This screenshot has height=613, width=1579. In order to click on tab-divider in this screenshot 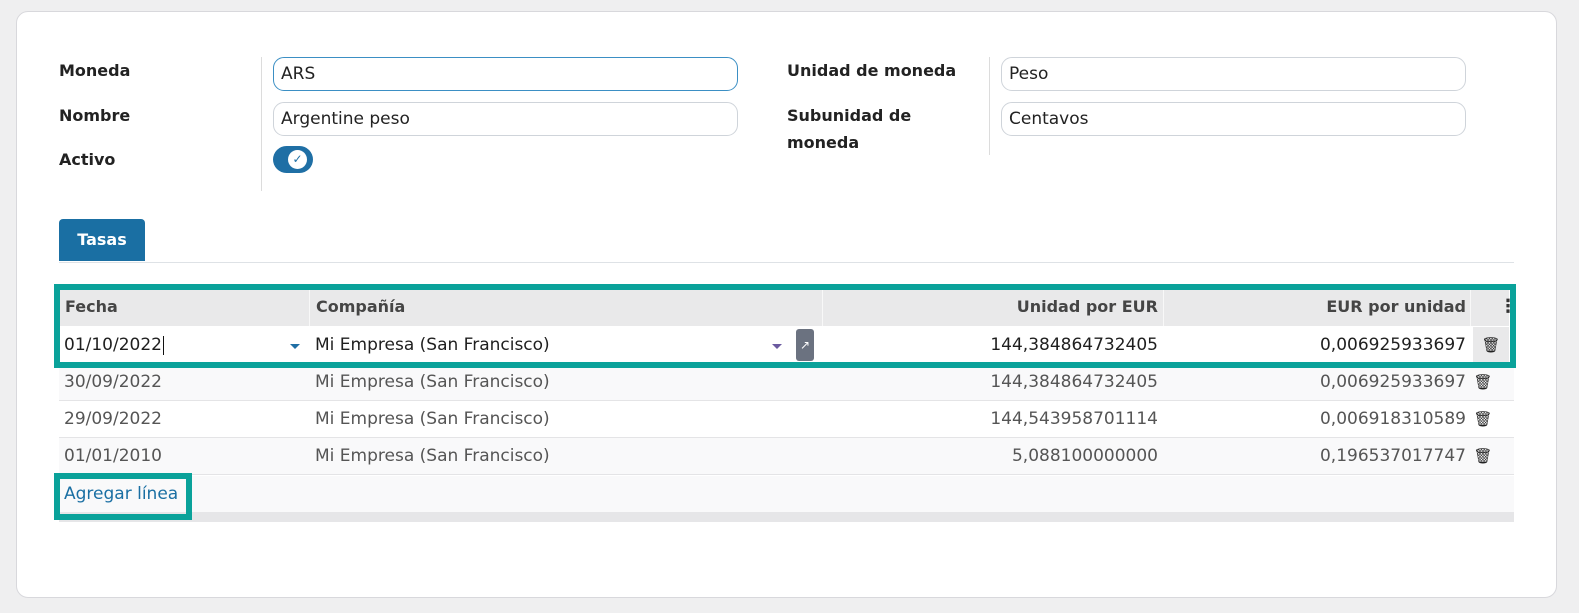, I will do `click(786, 262)`.